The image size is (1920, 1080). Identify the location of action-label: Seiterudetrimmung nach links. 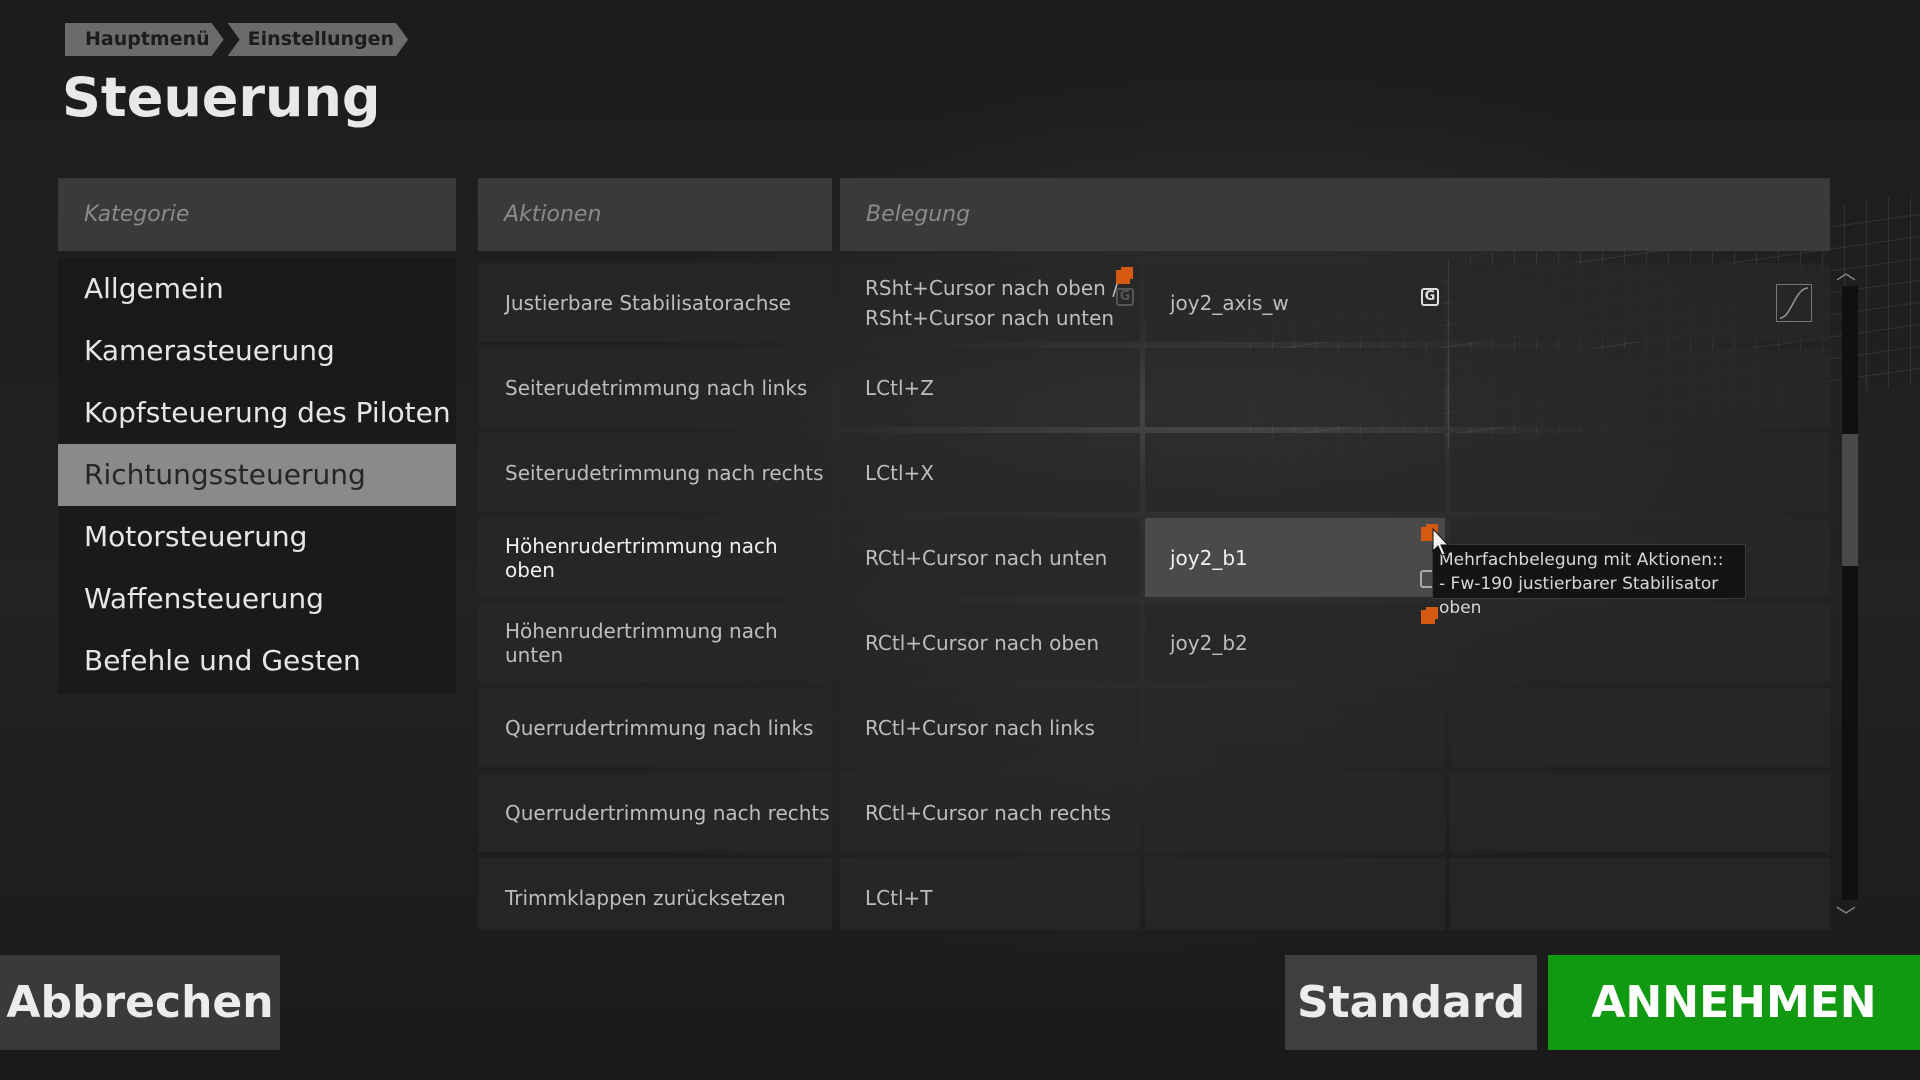
(655, 387).